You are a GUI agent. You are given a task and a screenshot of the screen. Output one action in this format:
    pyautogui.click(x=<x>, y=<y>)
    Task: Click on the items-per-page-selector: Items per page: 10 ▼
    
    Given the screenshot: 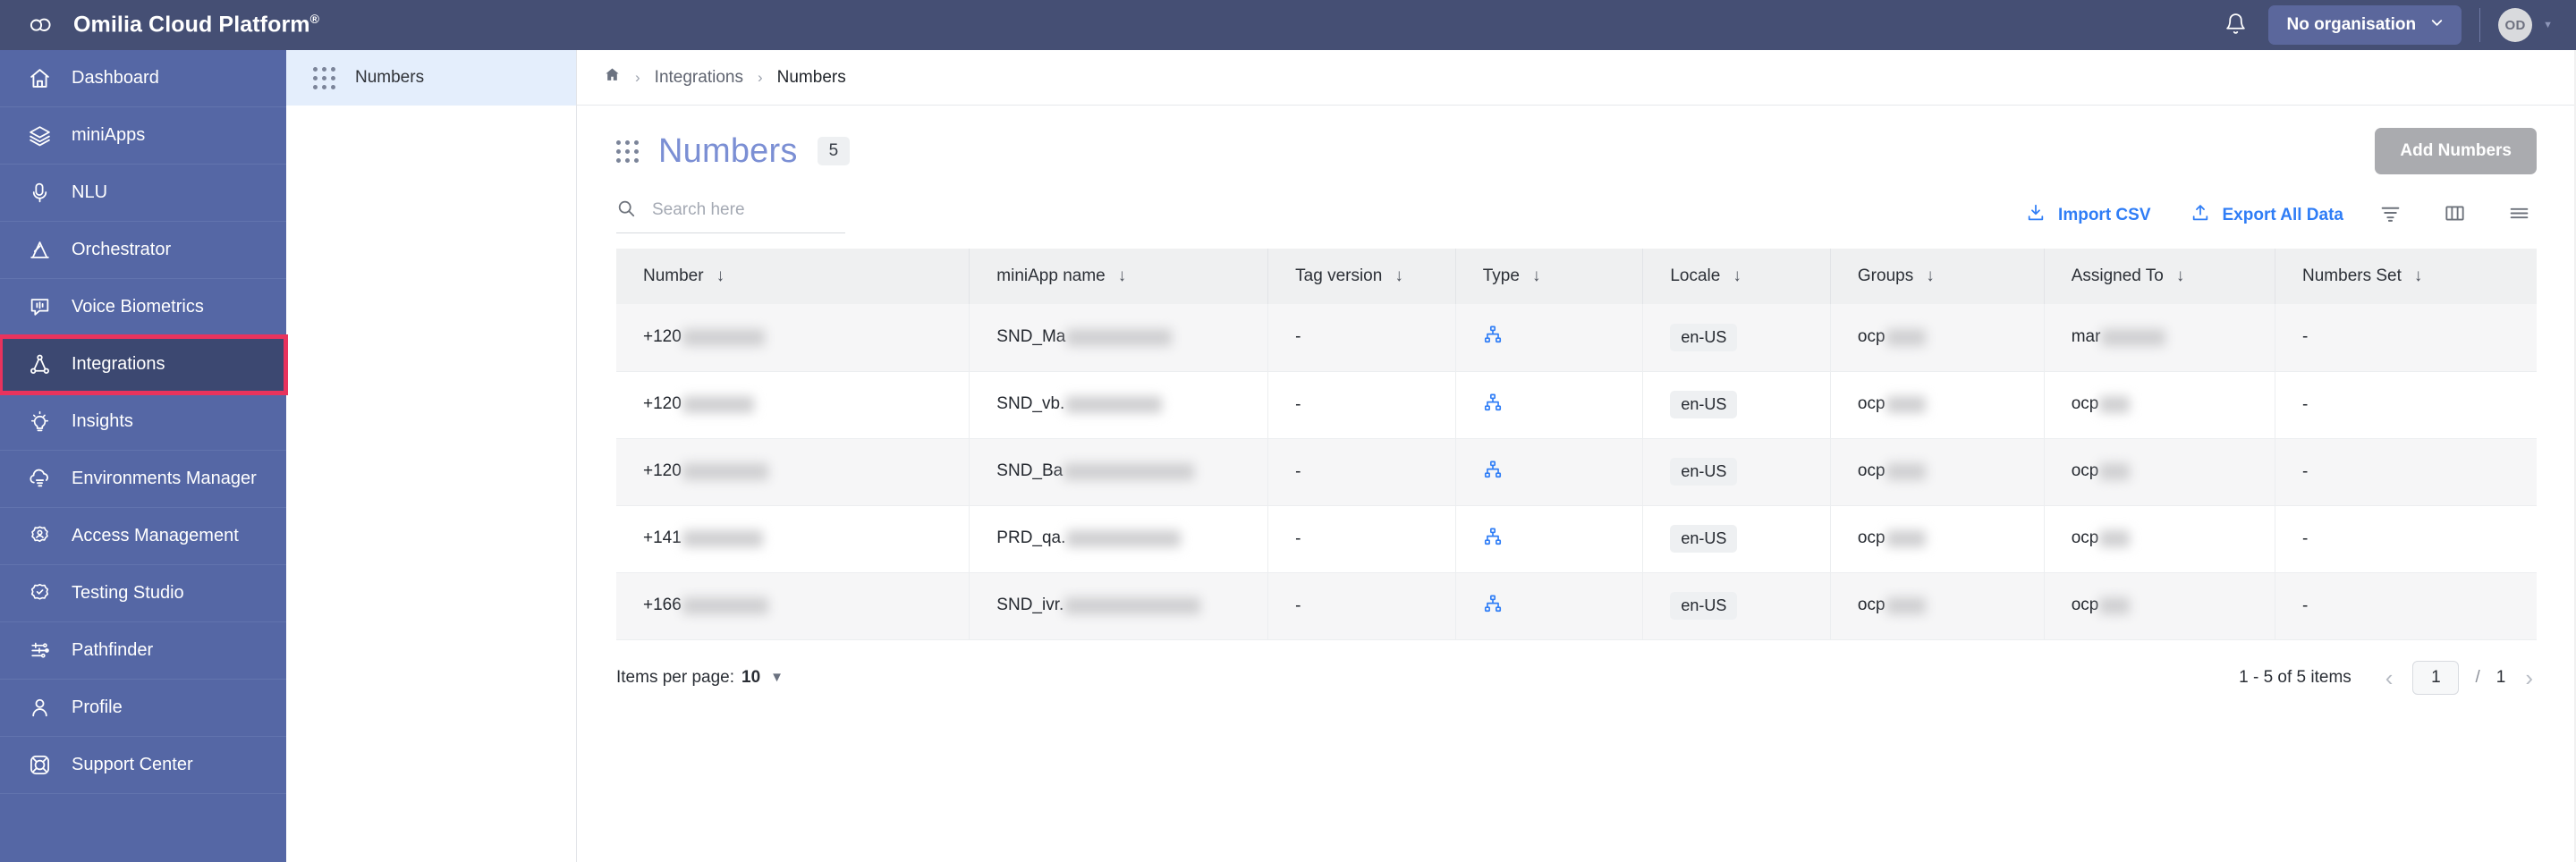 What is the action you would take?
    pyautogui.click(x=700, y=678)
    